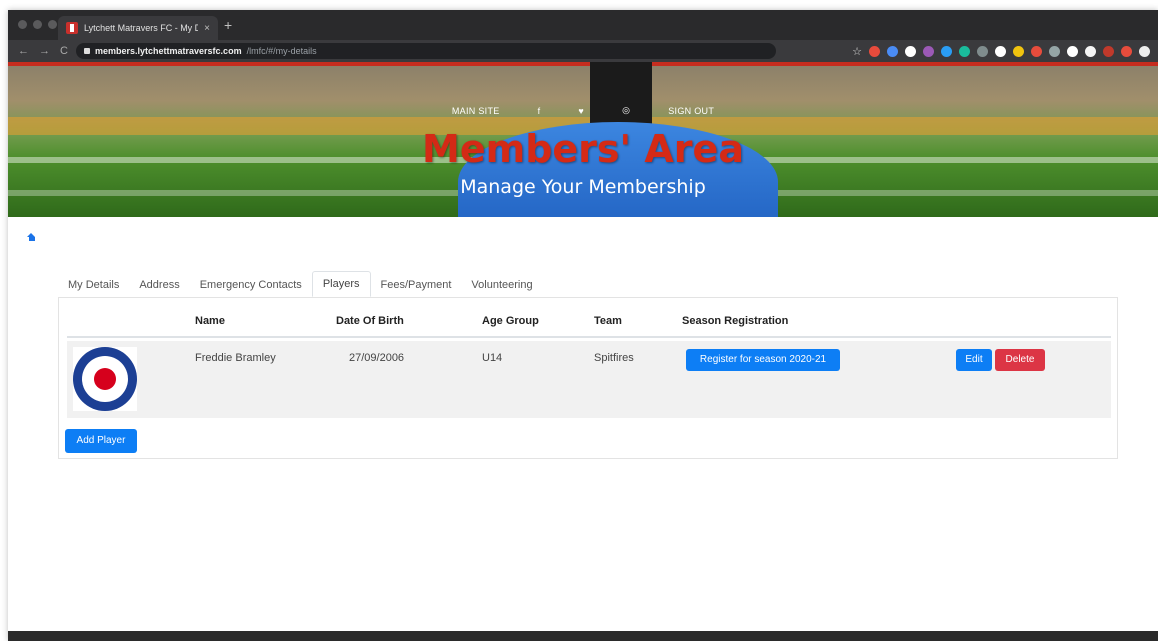 The image size is (1158, 641). I want to click on lock-icon, so click(87, 51).